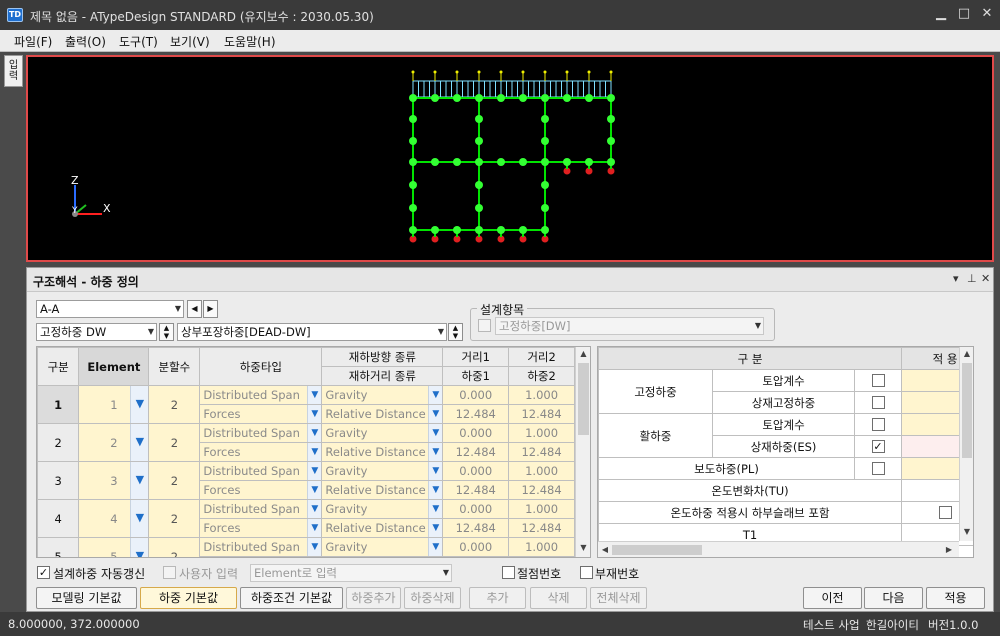 The height and width of the screenshot is (636, 1000). Describe the element at coordinates (476, 556) in the screenshot. I see `load1-cell` at that location.